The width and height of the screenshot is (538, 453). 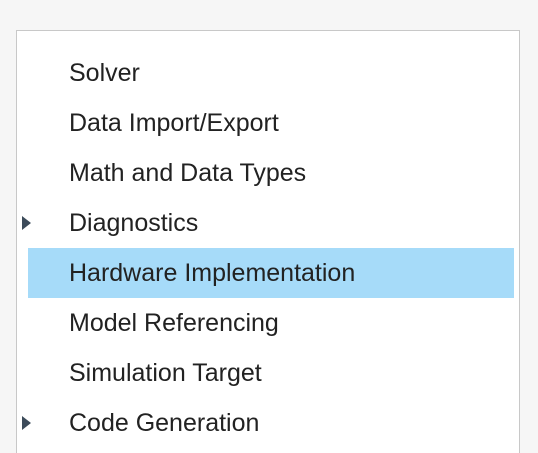 What do you see at coordinates (268, 223) in the screenshot?
I see `tree-item-diagnostics: Diagnostics` at bounding box center [268, 223].